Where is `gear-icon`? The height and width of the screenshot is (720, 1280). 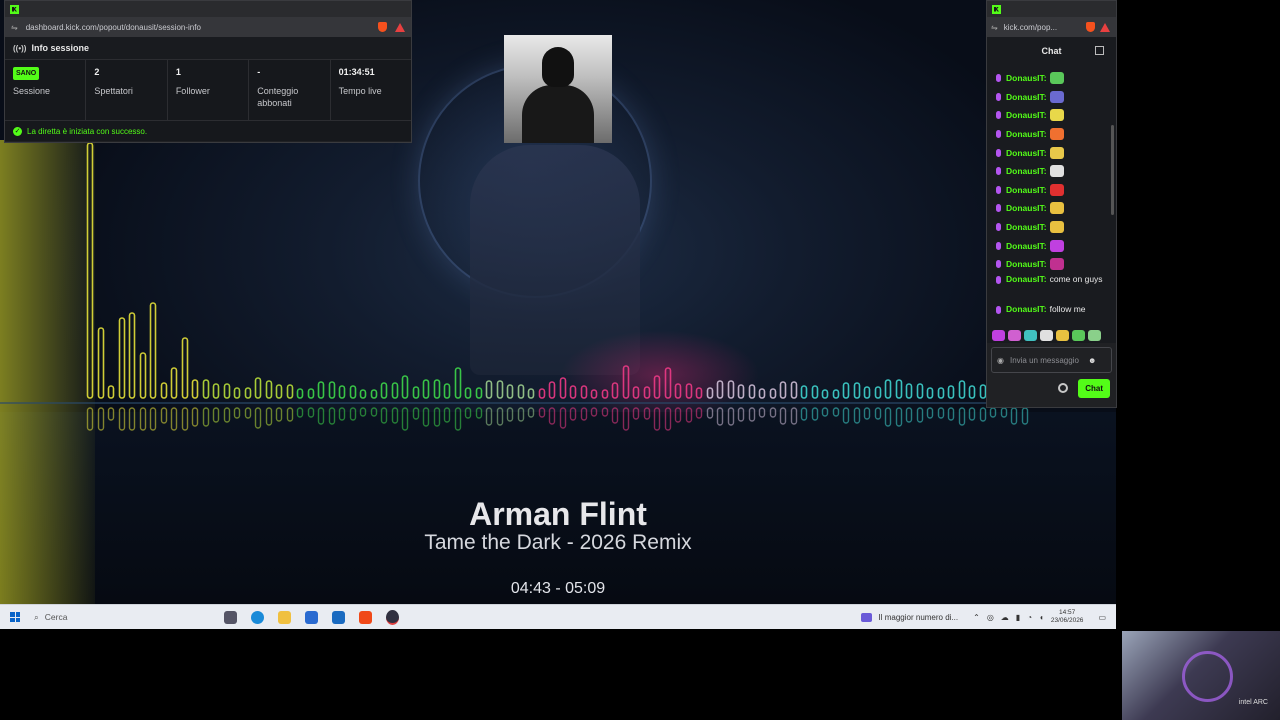 gear-icon is located at coordinates (1063, 388).